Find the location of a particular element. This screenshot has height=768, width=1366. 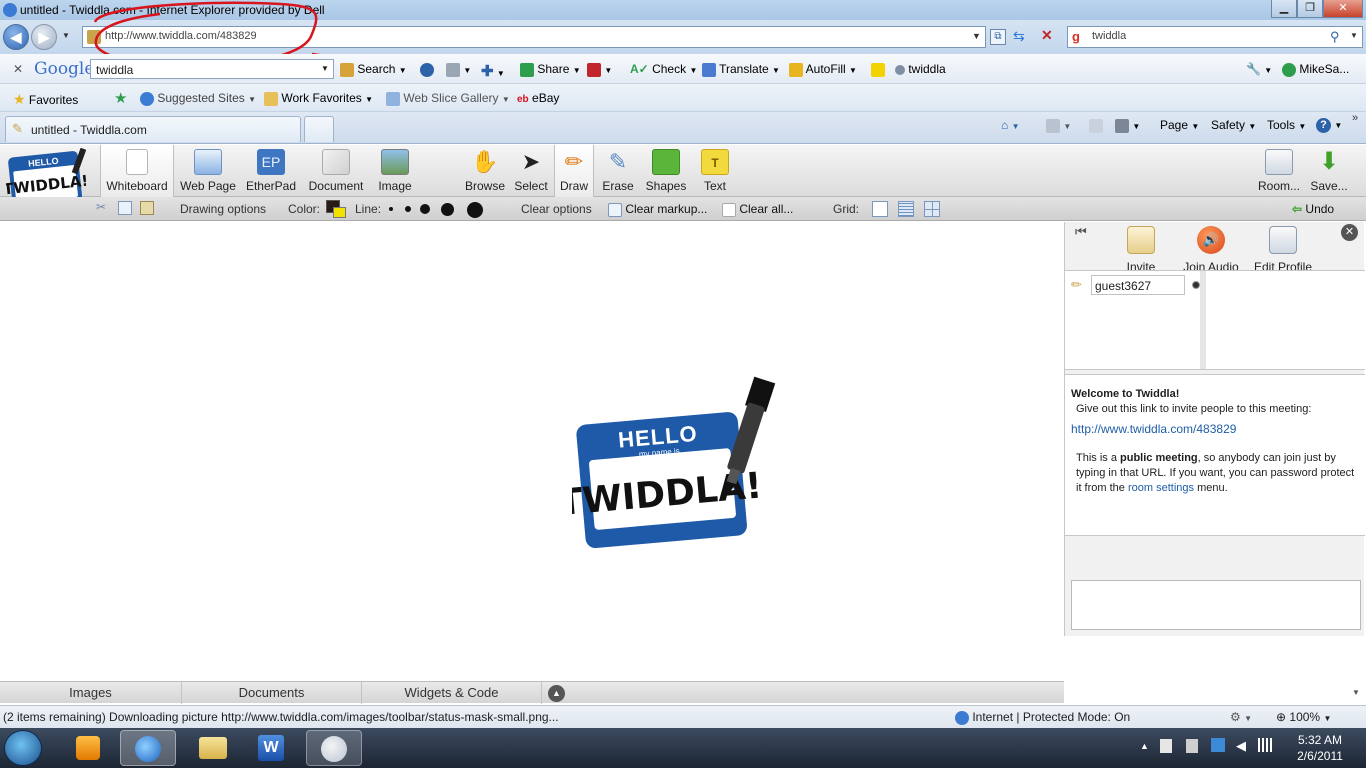

tab-images: Images is located at coordinates (91, 693).